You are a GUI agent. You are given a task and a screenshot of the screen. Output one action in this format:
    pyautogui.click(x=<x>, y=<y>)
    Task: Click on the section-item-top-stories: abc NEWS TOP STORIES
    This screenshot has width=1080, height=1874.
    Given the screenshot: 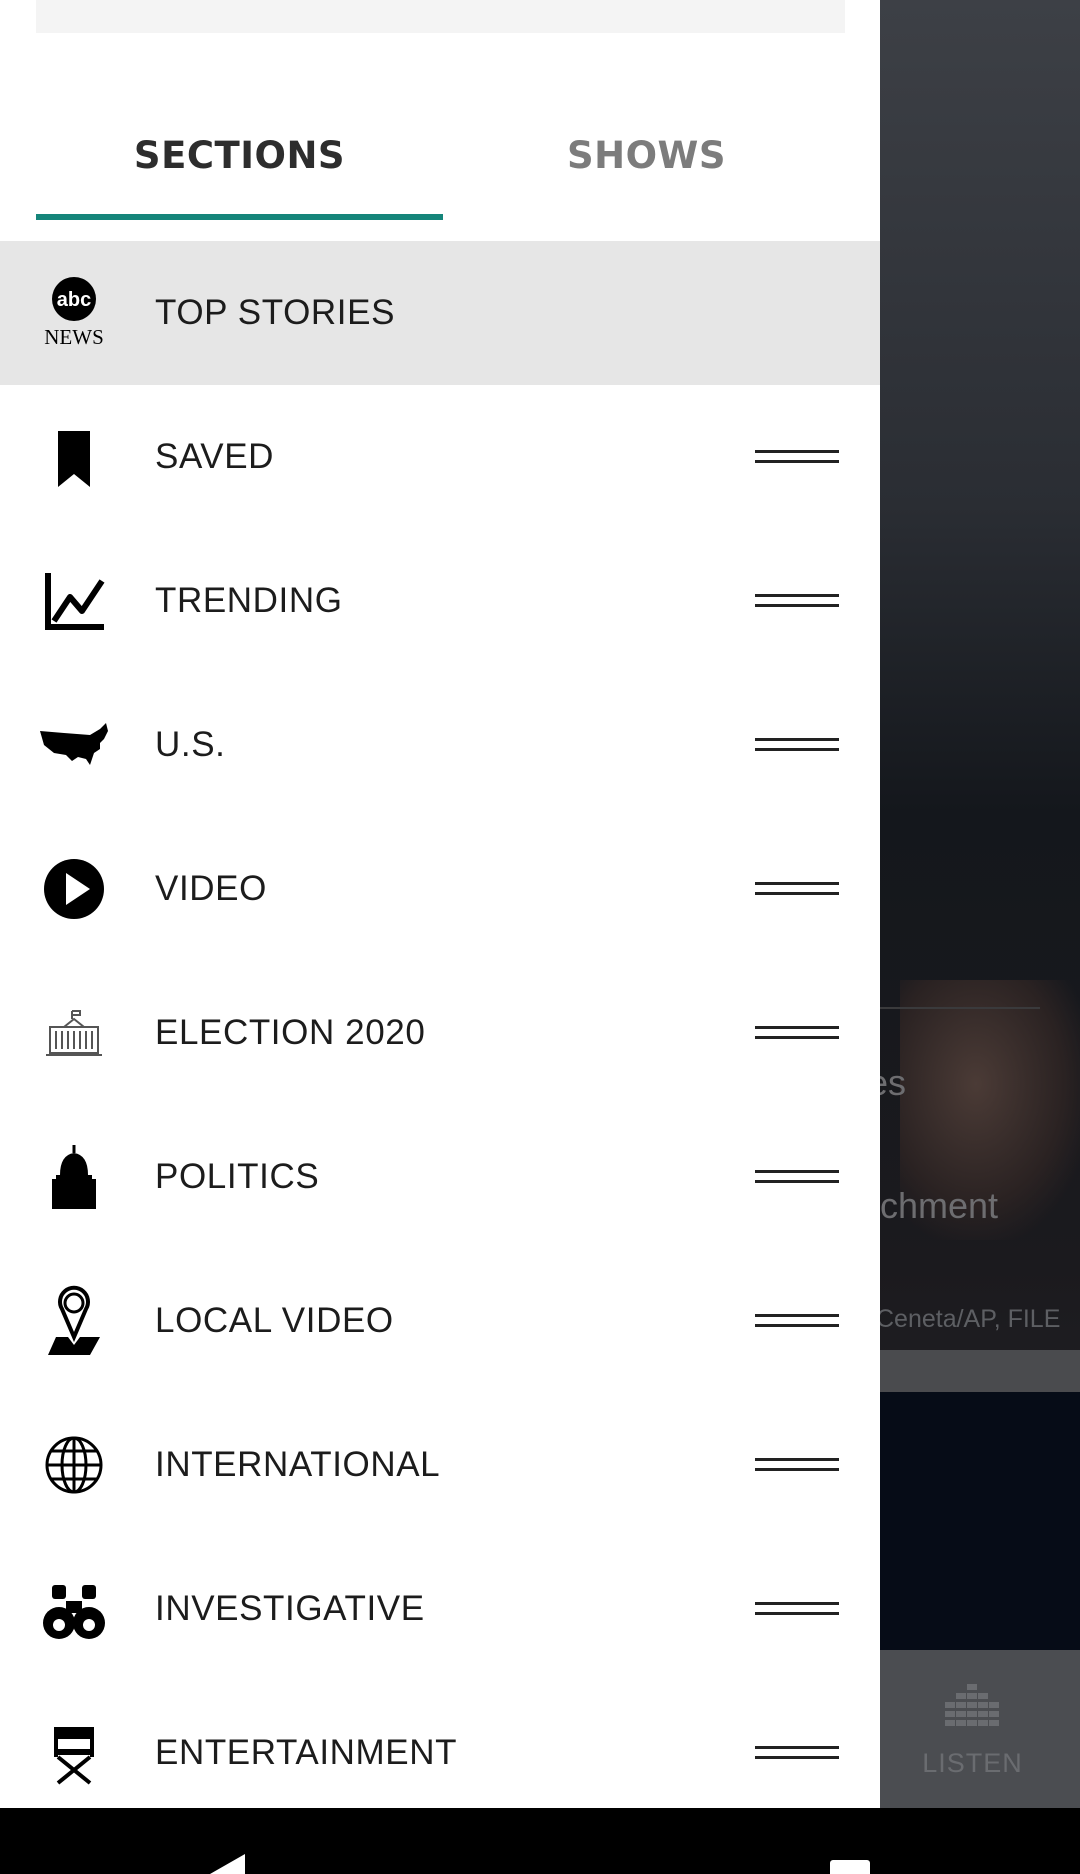 What is the action you would take?
    pyautogui.click(x=440, y=313)
    